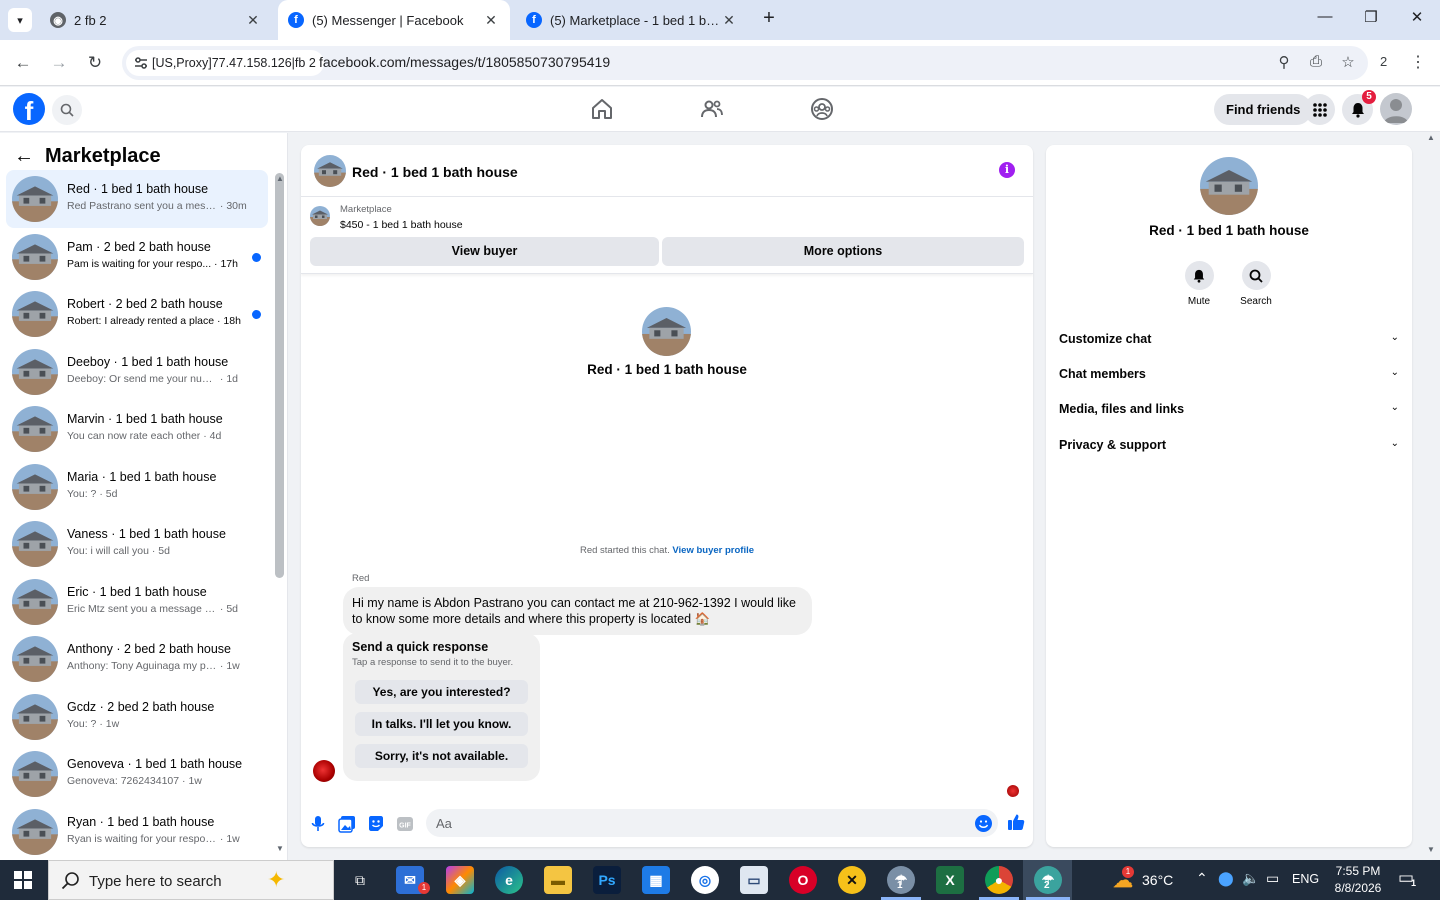 The width and height of the screenshot is (1440, 900). Describe the element at coordinates (435, 172) in the screenshot. I see `chat-title: Red · 1 bed 1 bath house` at that location.